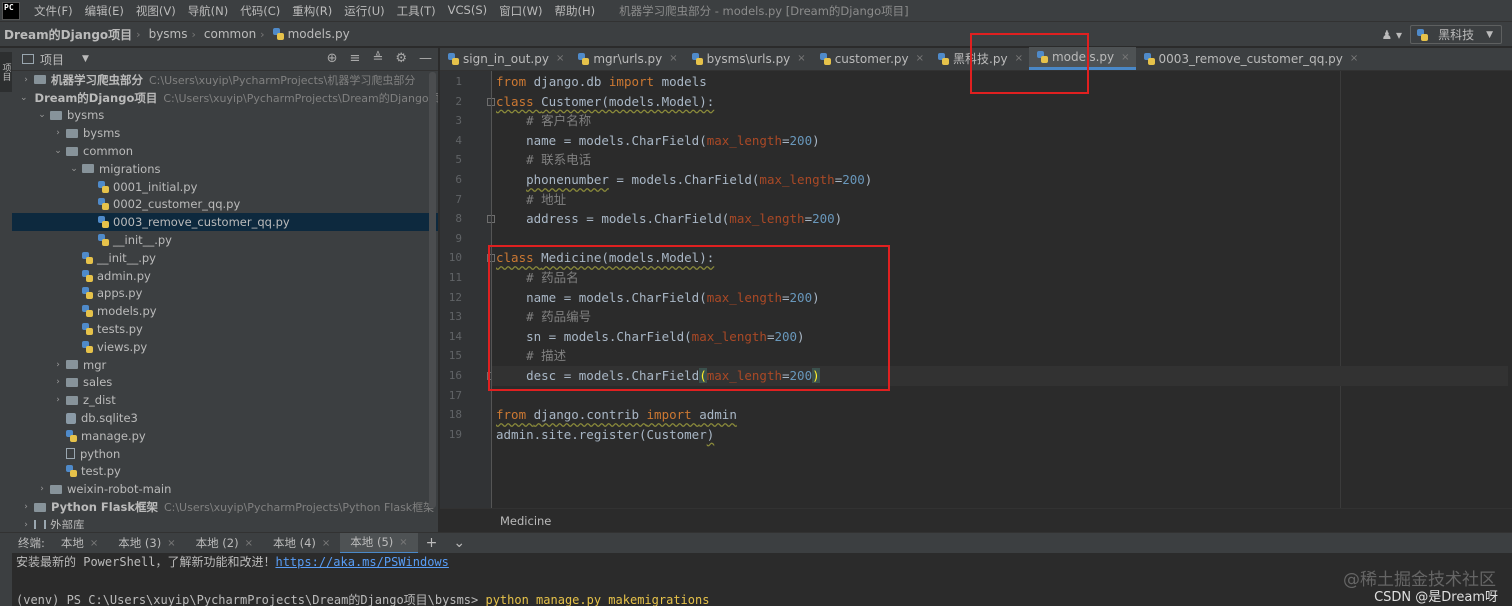  What do you see at coordinates (225, 205) in the screenshot?
I see `tree-item: 0002_customer_qq.py` at bounding box center [225, 205].